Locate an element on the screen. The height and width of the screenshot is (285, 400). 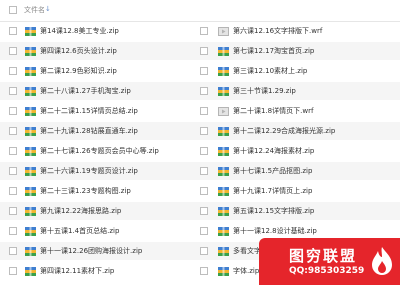
file-name: 第二十九课1.28钻展直通车.zip is located at coordinates (89, 131).